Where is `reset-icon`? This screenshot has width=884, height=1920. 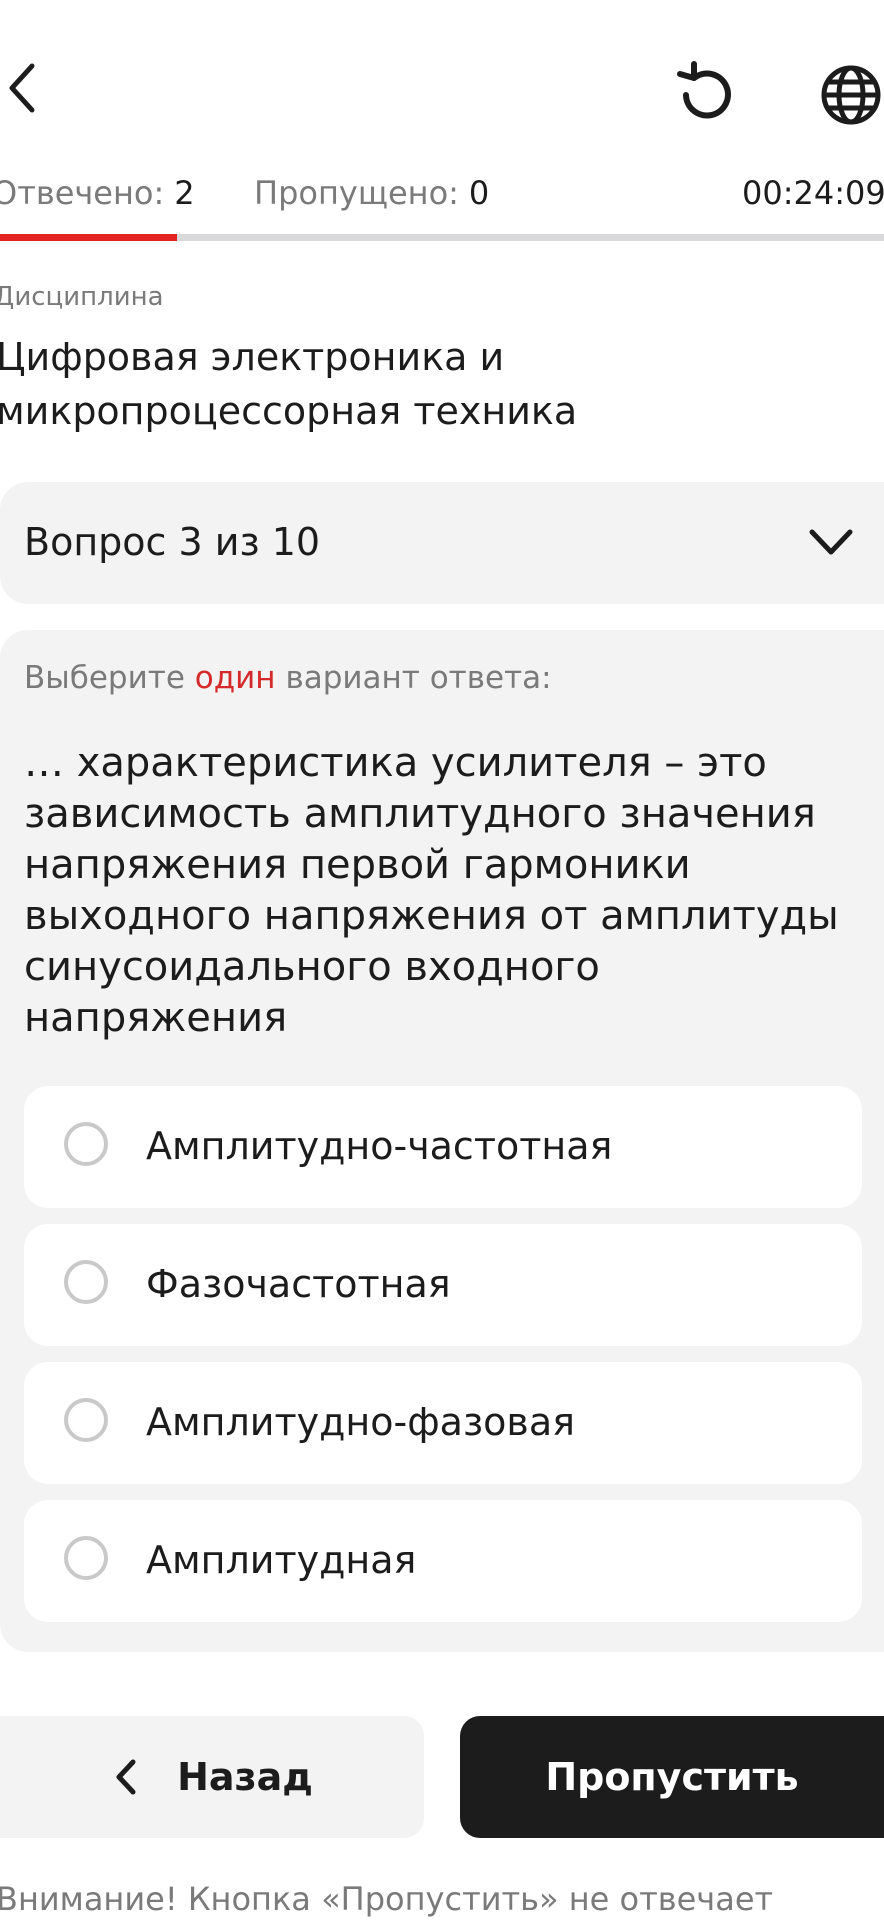 reset-icon is located at coordinates (707, 95).